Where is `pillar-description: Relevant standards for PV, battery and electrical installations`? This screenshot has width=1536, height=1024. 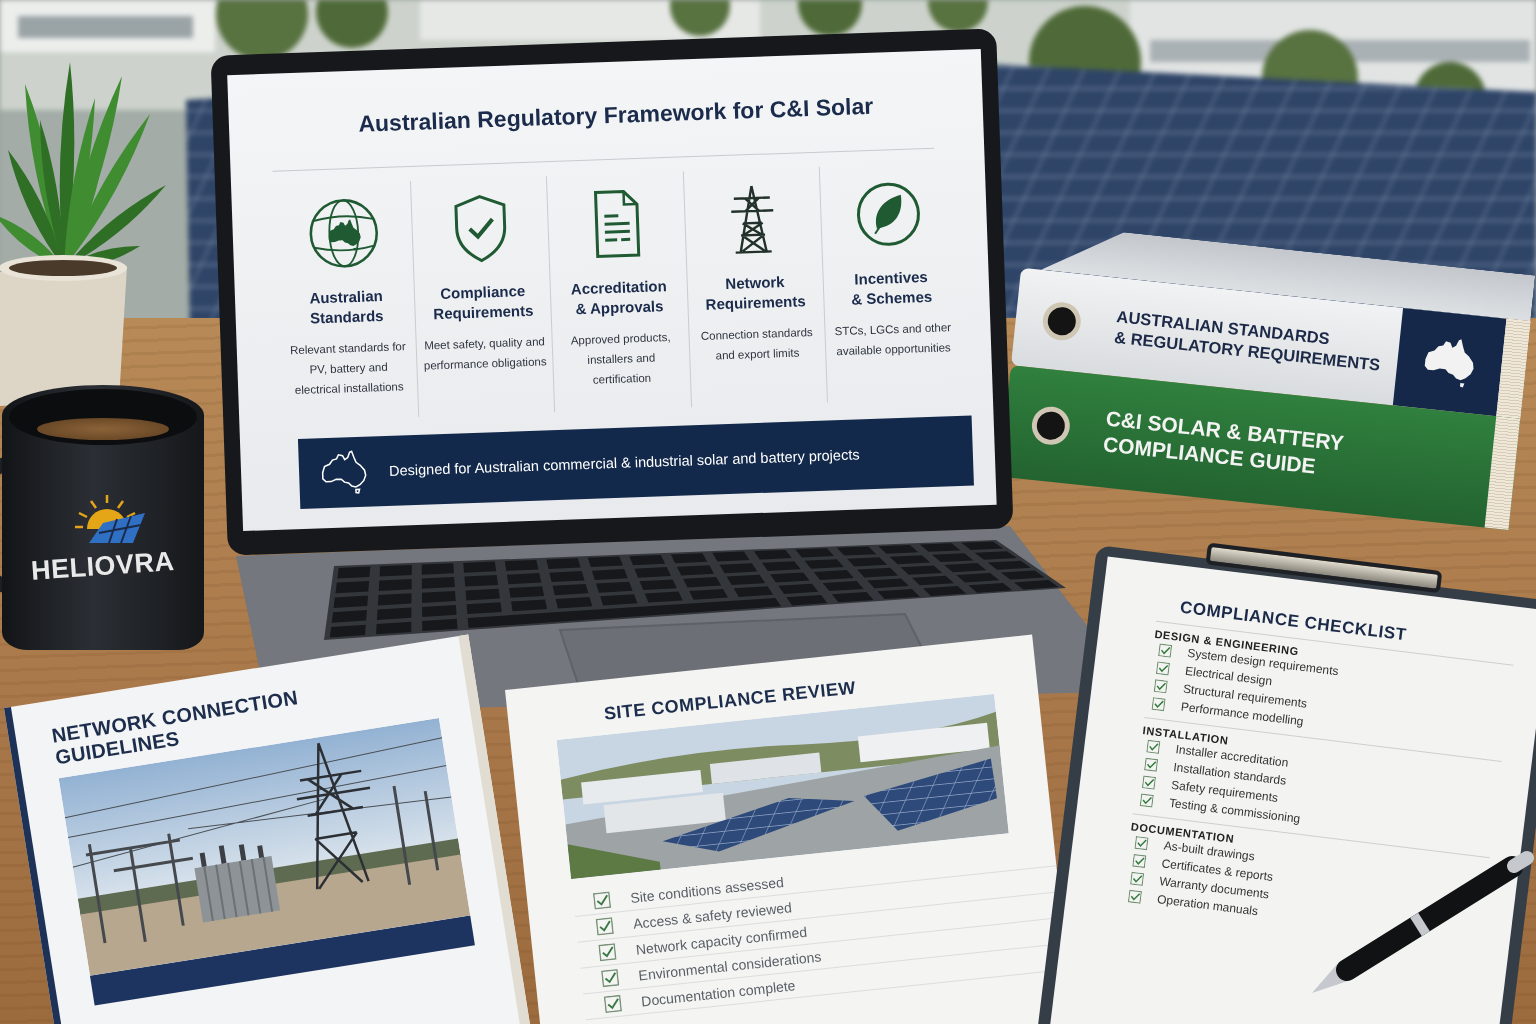
pillar-description: Relevant standards for PV, battery and electrical installations is located at coordinates (347, 368).